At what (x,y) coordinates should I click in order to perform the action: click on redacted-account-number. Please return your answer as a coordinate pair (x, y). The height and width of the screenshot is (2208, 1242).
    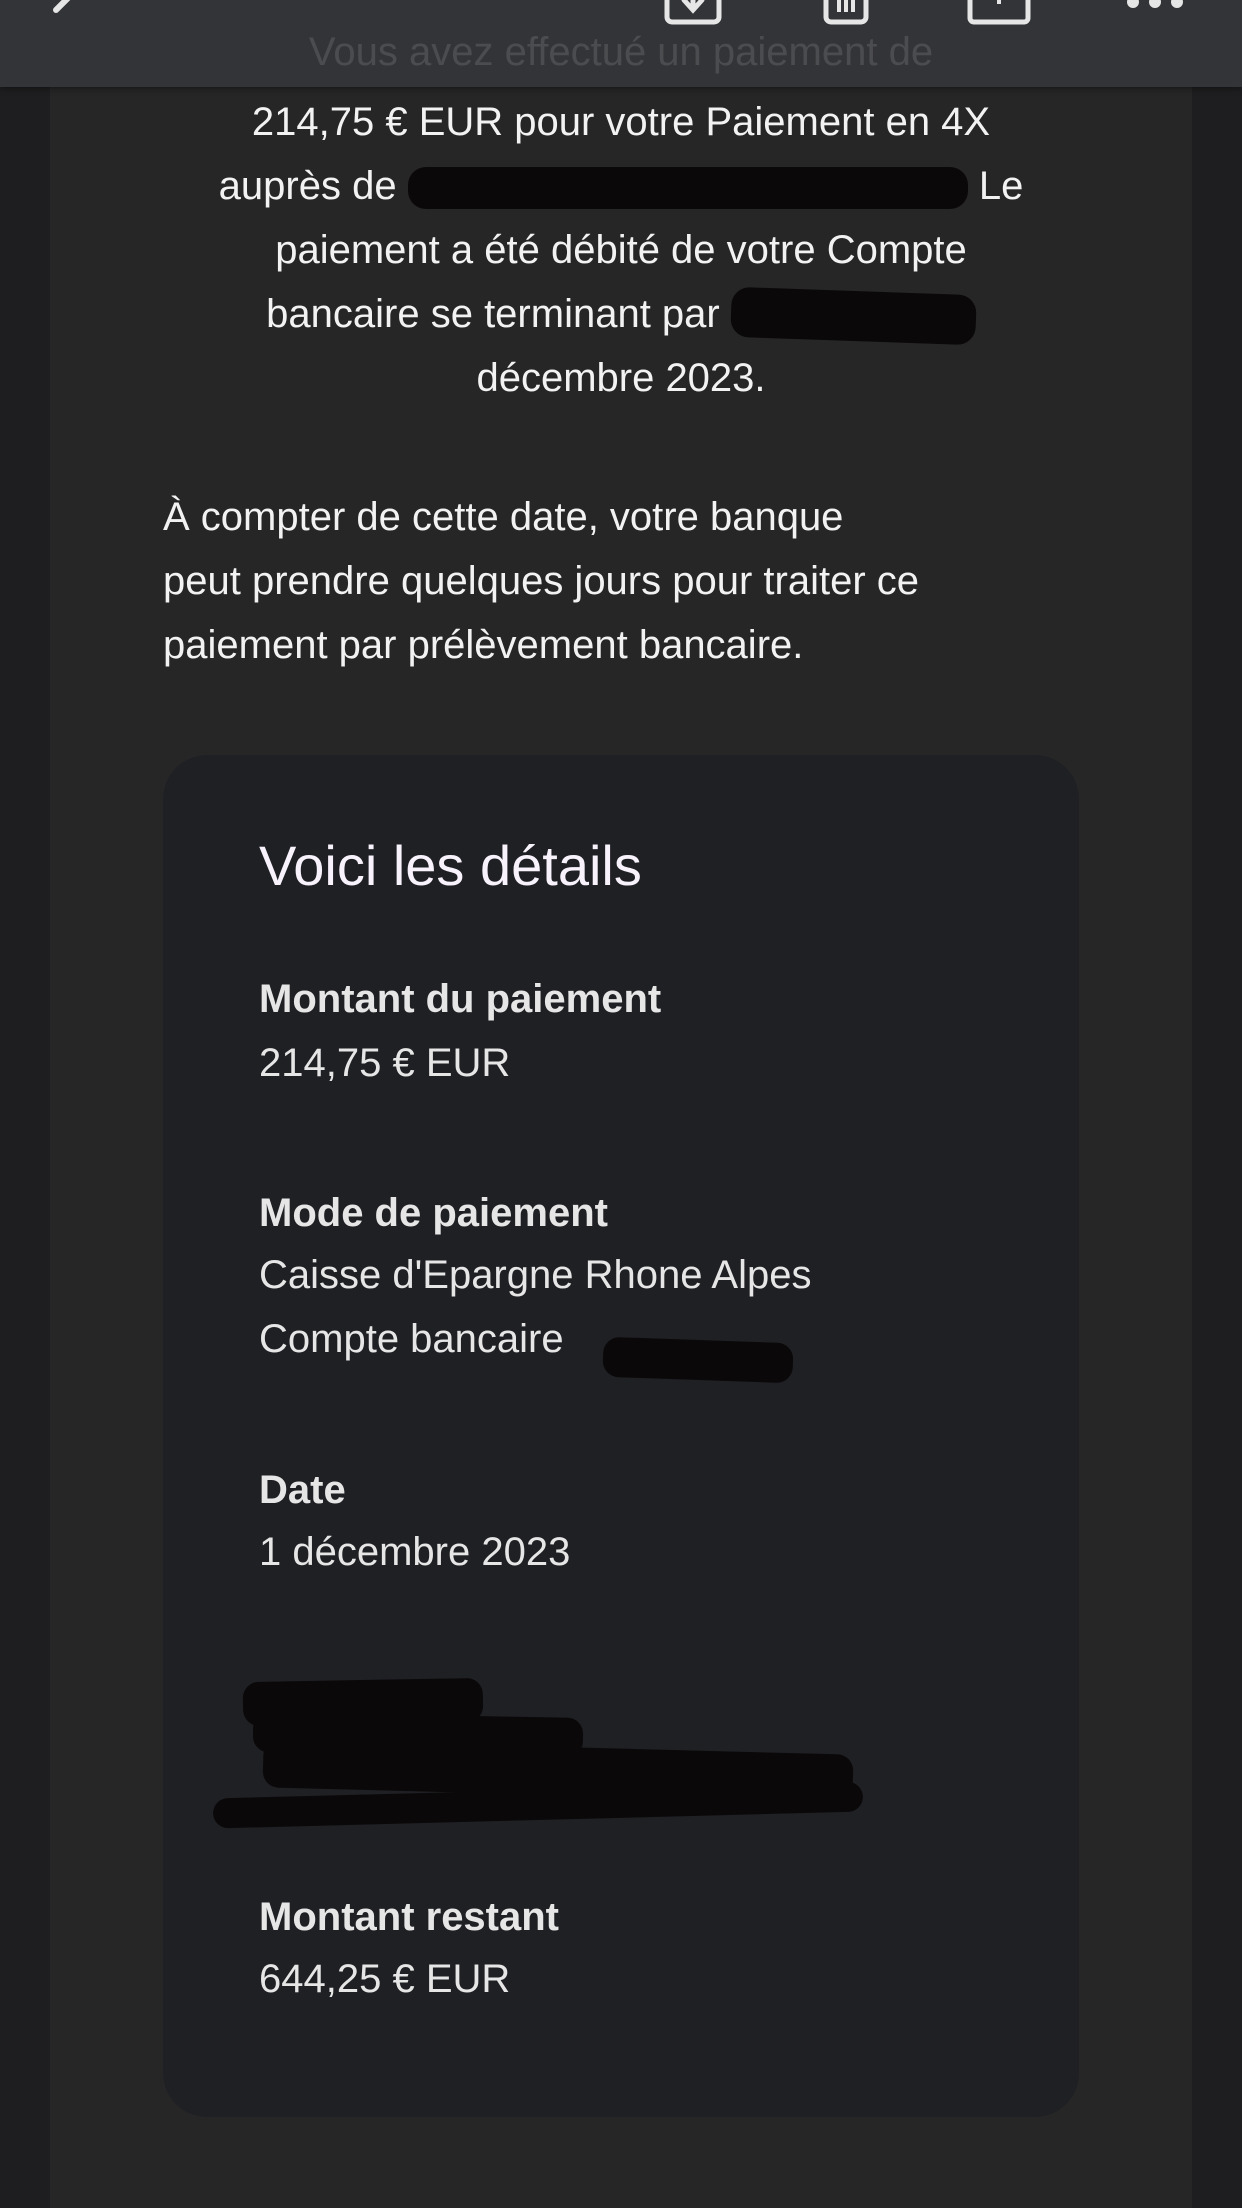
    Looking at the image, I should click on (698, 1360).